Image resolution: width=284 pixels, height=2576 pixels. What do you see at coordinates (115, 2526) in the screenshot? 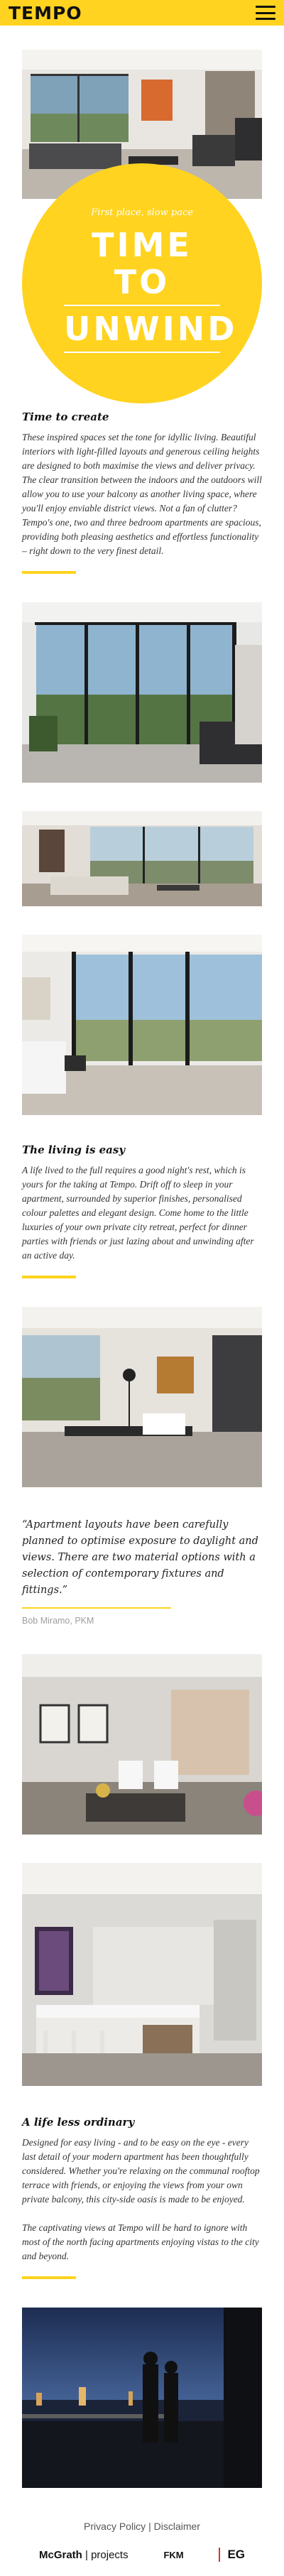
I see `privacy-policy-link: Privacy Policy` at bounding box center [115, 2526].